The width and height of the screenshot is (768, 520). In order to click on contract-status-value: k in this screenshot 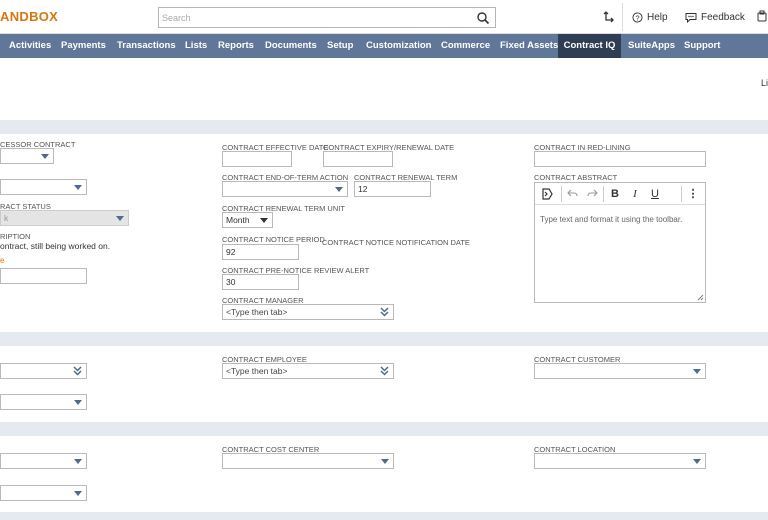, I will do `click(6, 218)`.